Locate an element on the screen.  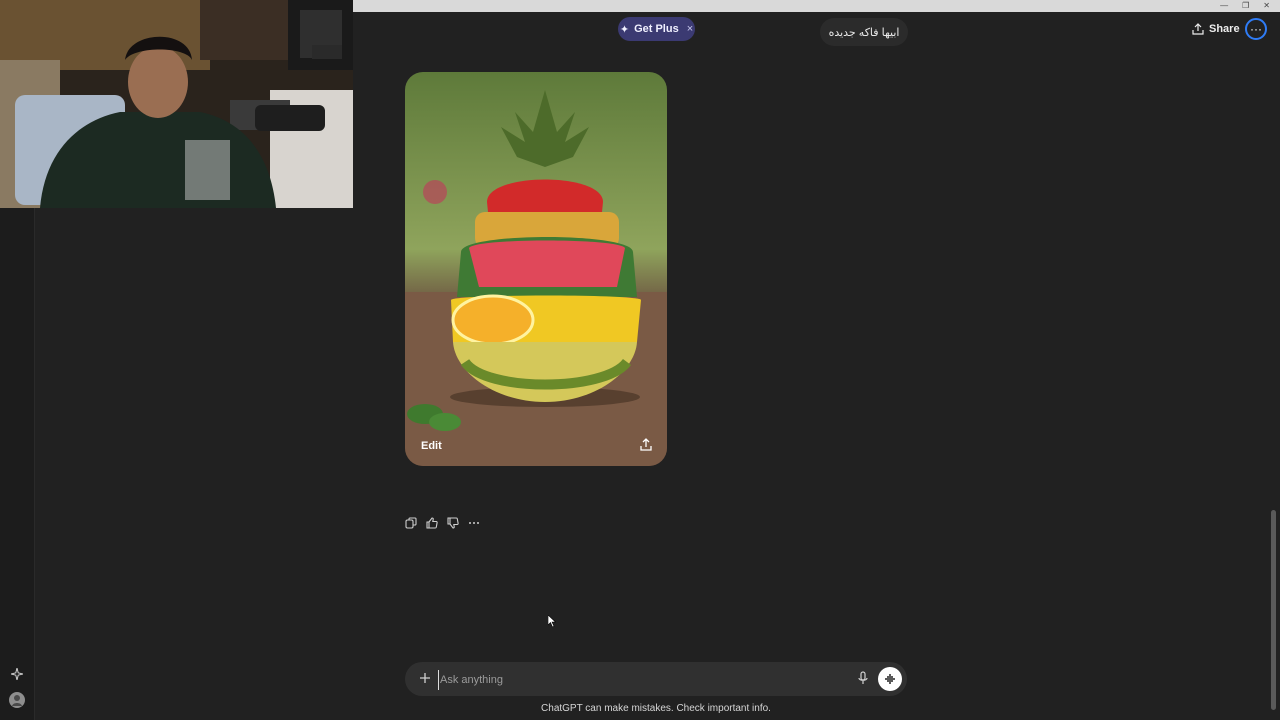
webcam-picture is located at coordinates (176, 104).